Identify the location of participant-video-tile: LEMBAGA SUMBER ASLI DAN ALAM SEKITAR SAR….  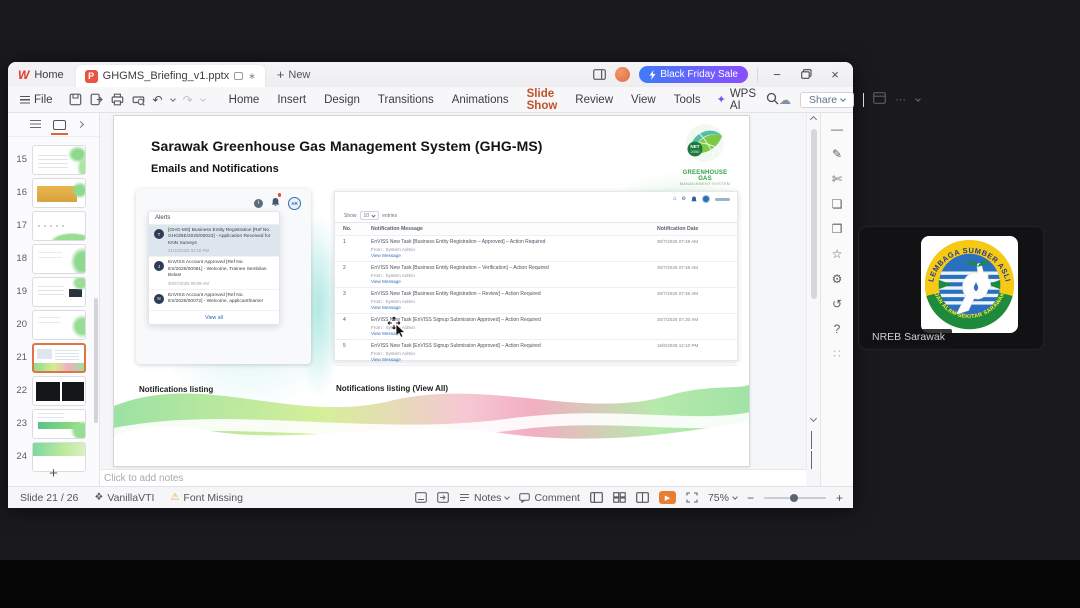
(951, 288).